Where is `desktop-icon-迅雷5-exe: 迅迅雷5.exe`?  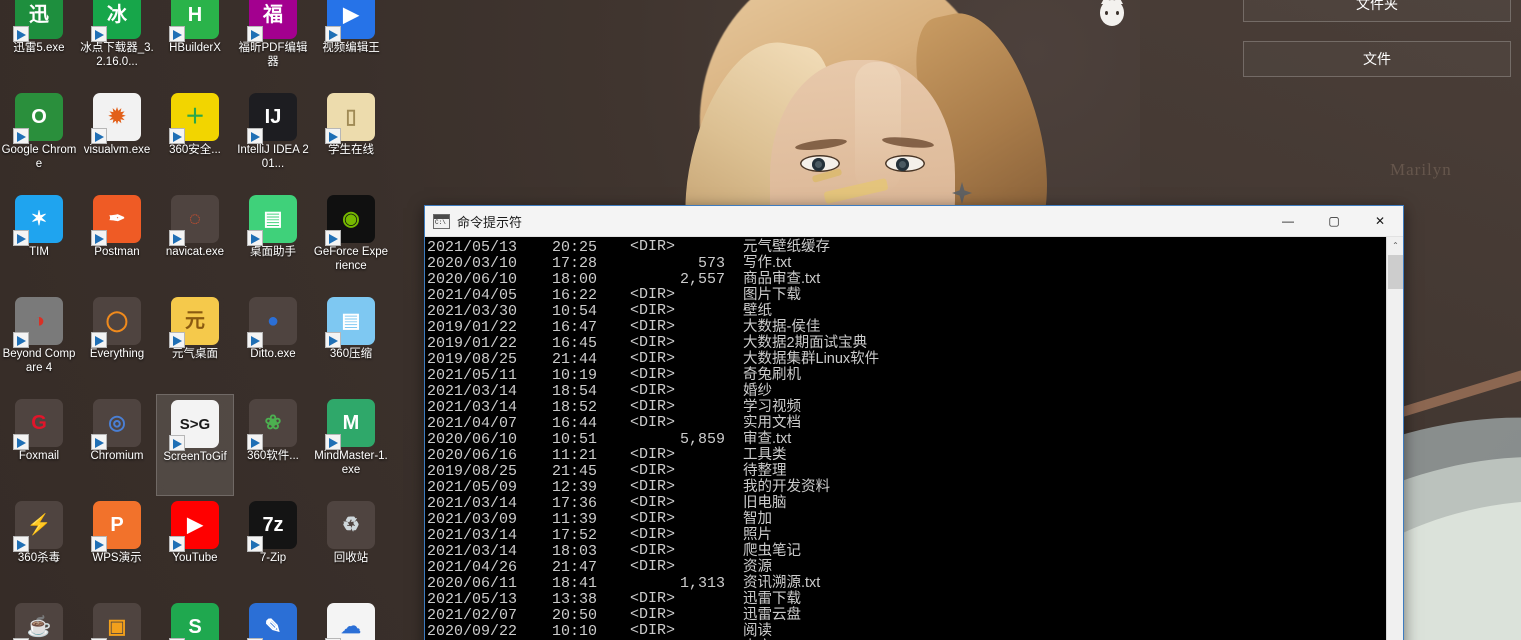 desktop-icon-迅雷5-exe: 迅迅雷5.exe is located at coordinates (39, 44).